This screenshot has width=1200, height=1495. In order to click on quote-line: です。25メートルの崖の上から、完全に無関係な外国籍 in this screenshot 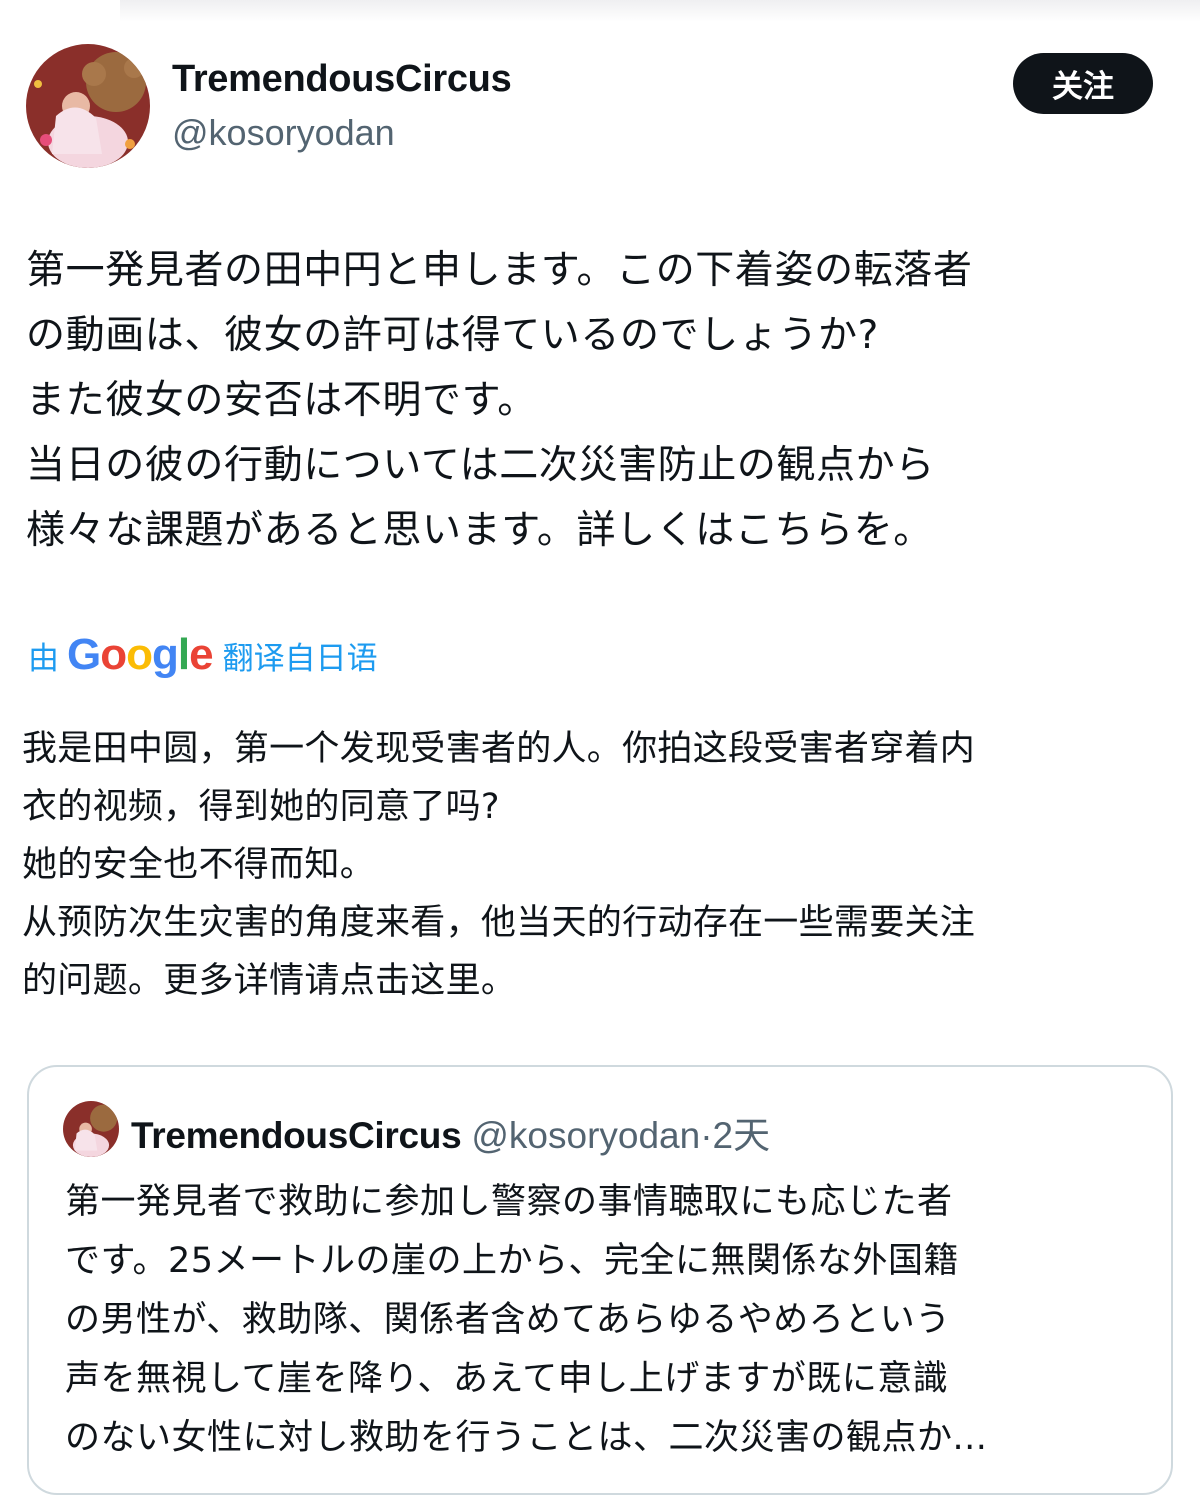, I will do `click(512, 1261)`.